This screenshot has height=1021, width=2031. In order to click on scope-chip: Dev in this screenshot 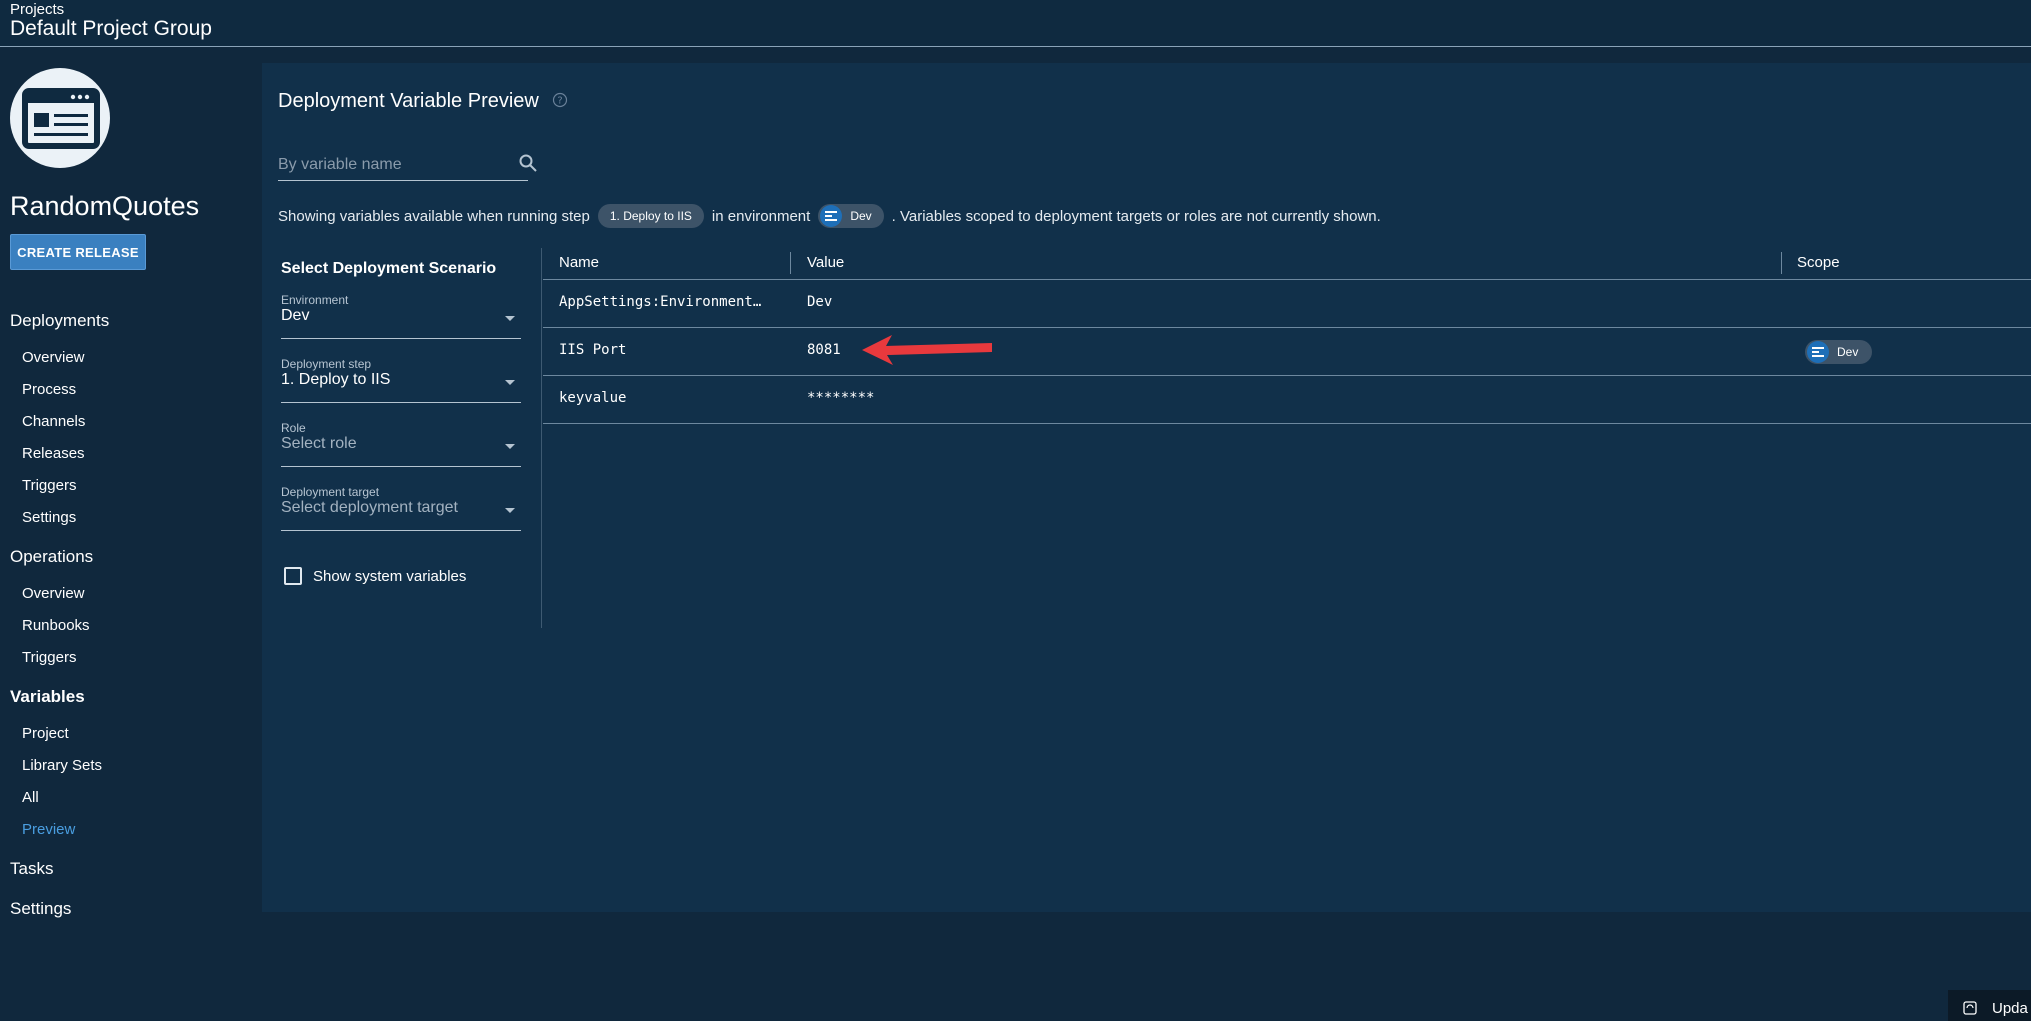, I will do `click(1839, 352)`.